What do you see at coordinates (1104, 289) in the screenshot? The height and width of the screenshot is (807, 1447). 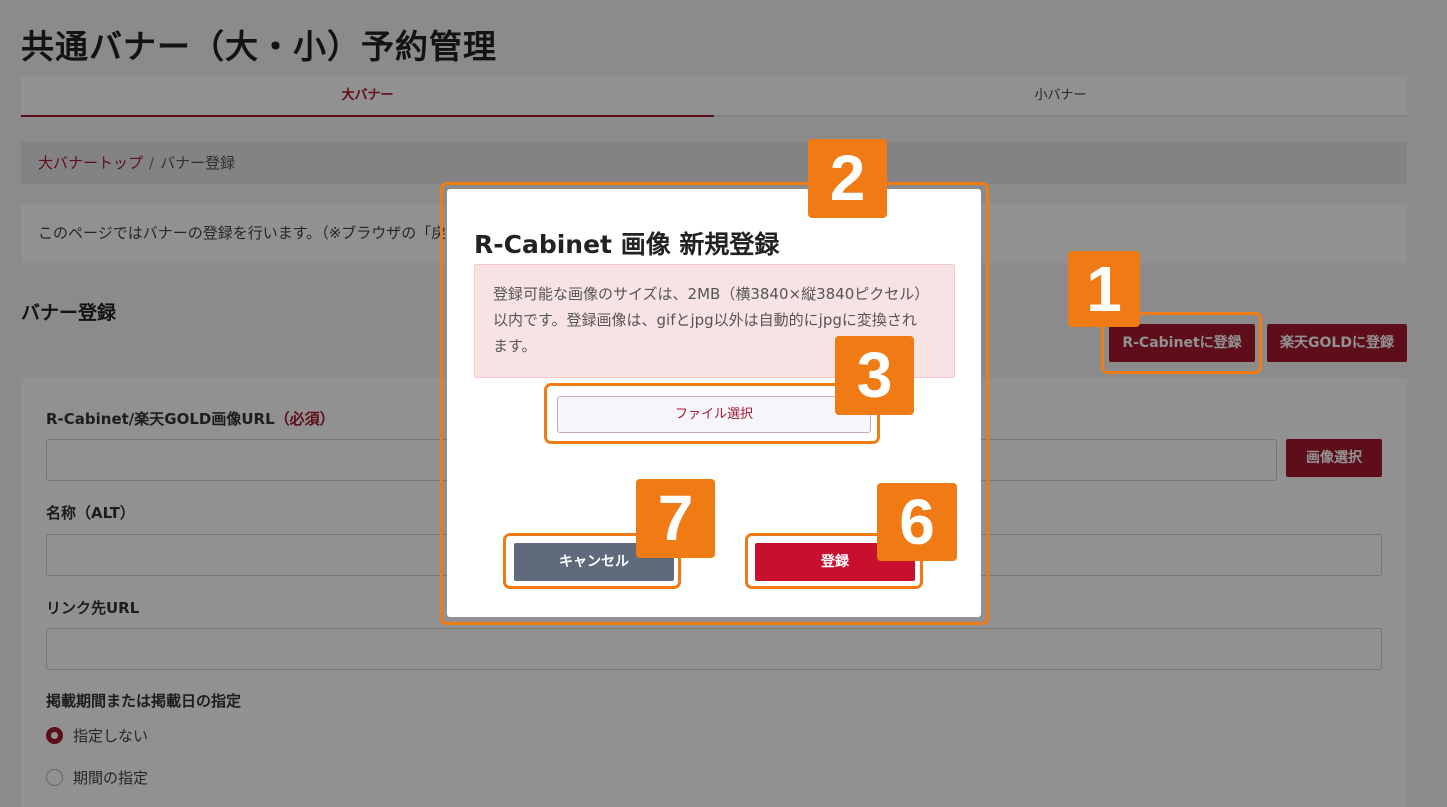 I see `step-badge-1: 1` at bounding box center [1104, 289].